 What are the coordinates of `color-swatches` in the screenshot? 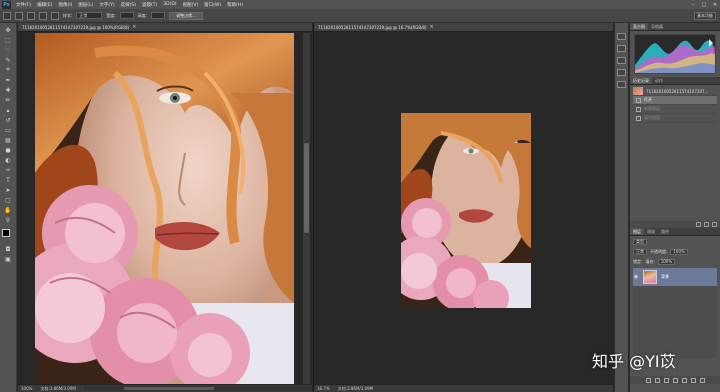 It's located at (8, 236).